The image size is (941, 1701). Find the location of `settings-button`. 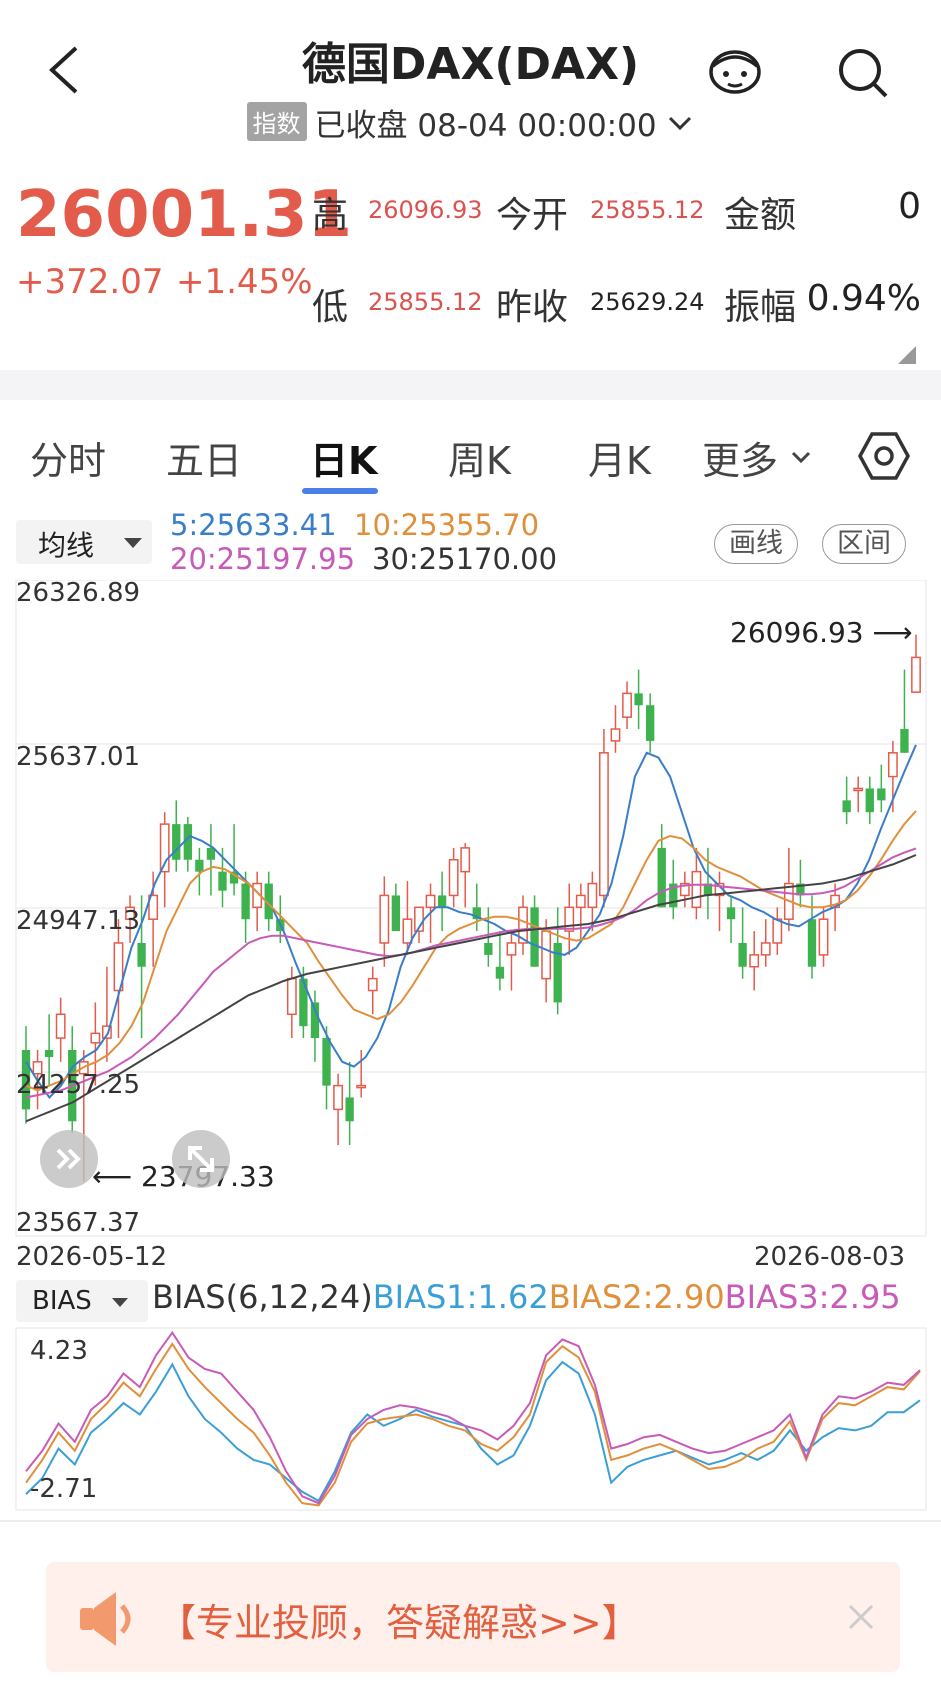

settings-button is located at coordinates (884, 456).